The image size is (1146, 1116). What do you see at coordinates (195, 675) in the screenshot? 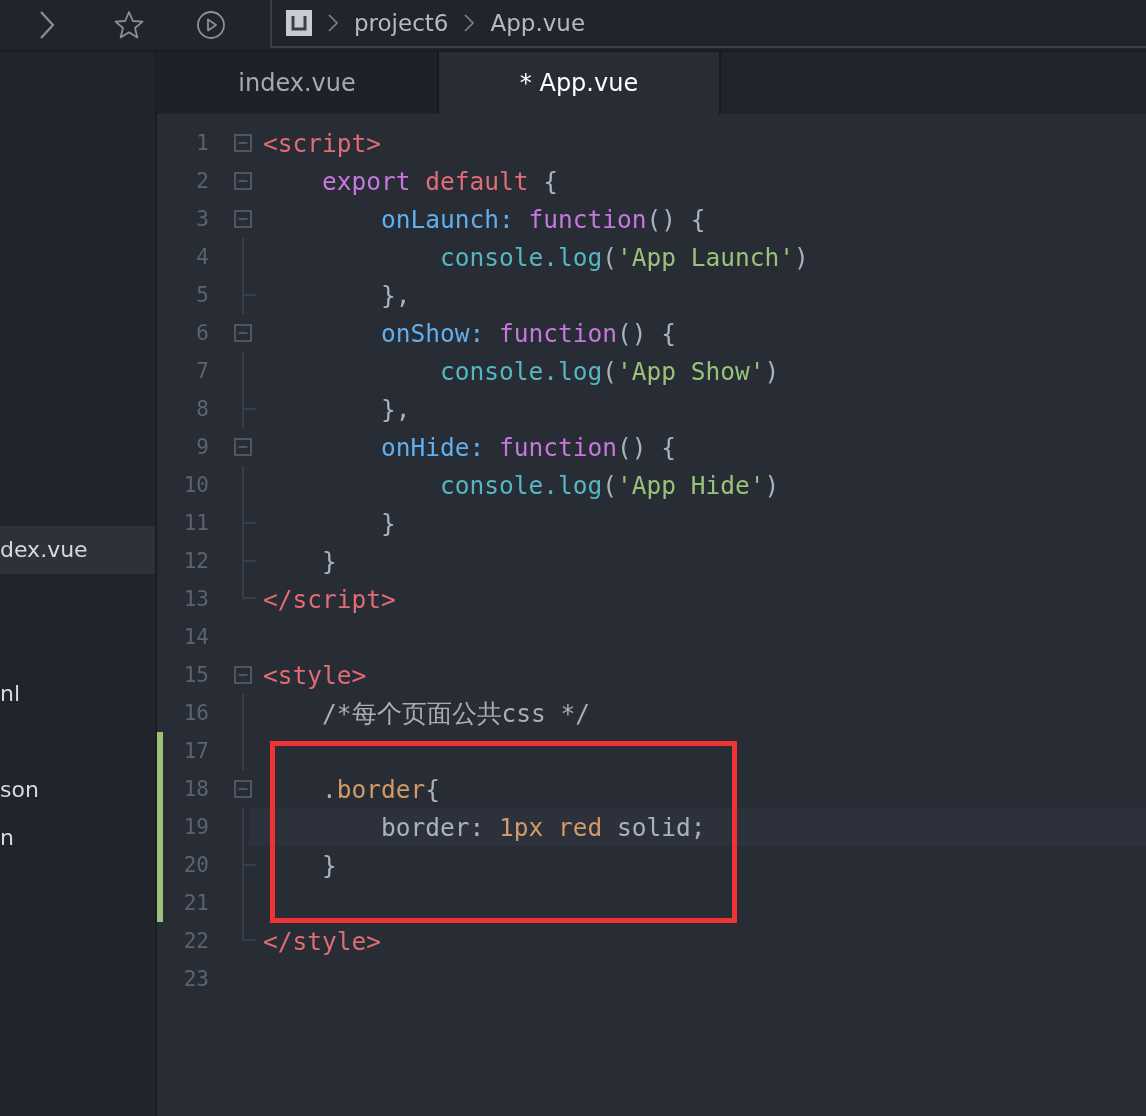
I see `line-number: 15` at bounding box center [195, 675].